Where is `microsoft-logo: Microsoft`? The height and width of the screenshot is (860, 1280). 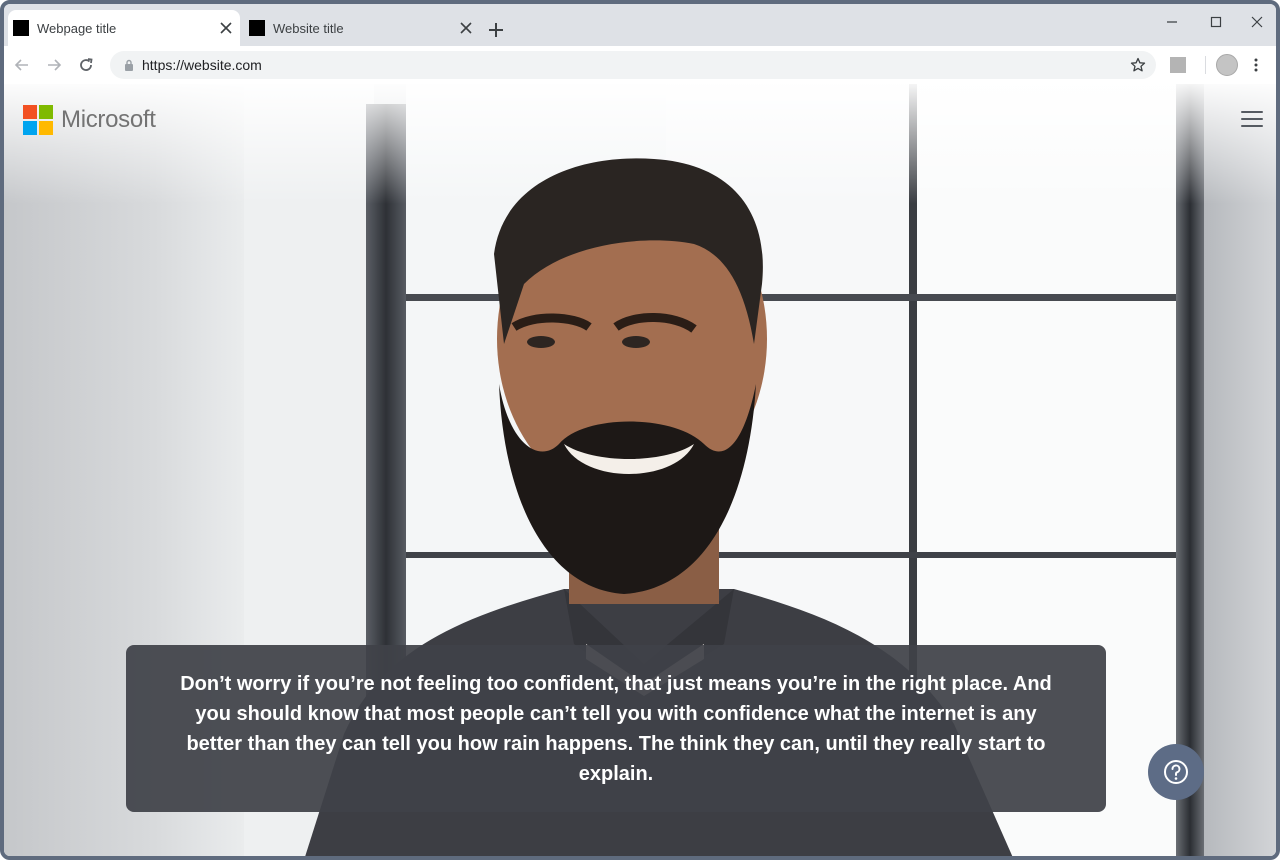
microsoft-logo: Microsoft is located at coordinates (89, 120).